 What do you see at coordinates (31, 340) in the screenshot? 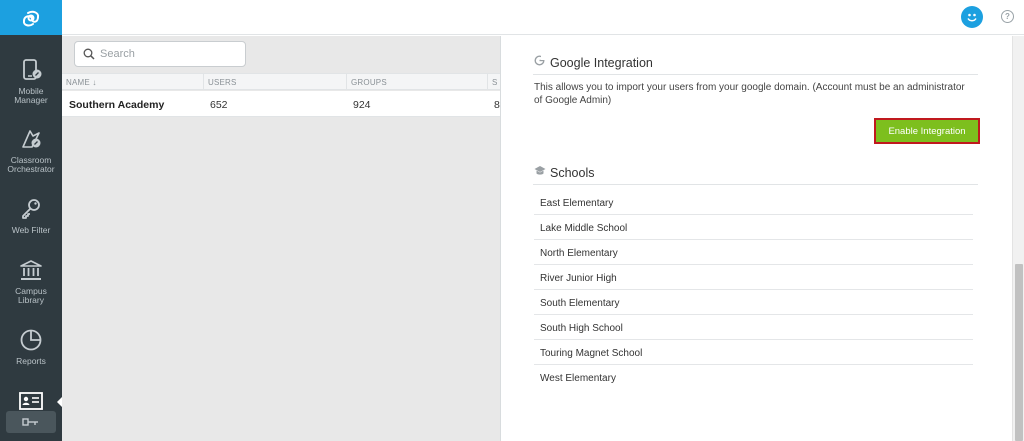
I see `pie-chart-icon` at bounding box center [31, 340].